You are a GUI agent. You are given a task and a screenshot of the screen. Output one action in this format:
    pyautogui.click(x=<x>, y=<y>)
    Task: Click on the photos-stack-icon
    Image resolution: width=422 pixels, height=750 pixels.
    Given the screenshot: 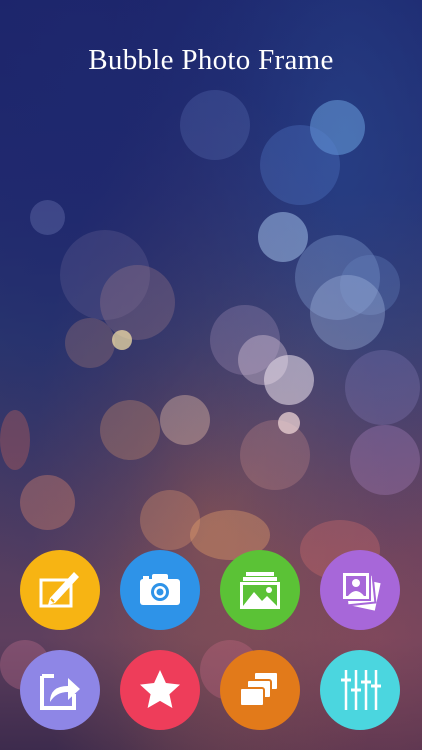 What is the action you would take?
    pyautogui.click(x=361, y=591)
    